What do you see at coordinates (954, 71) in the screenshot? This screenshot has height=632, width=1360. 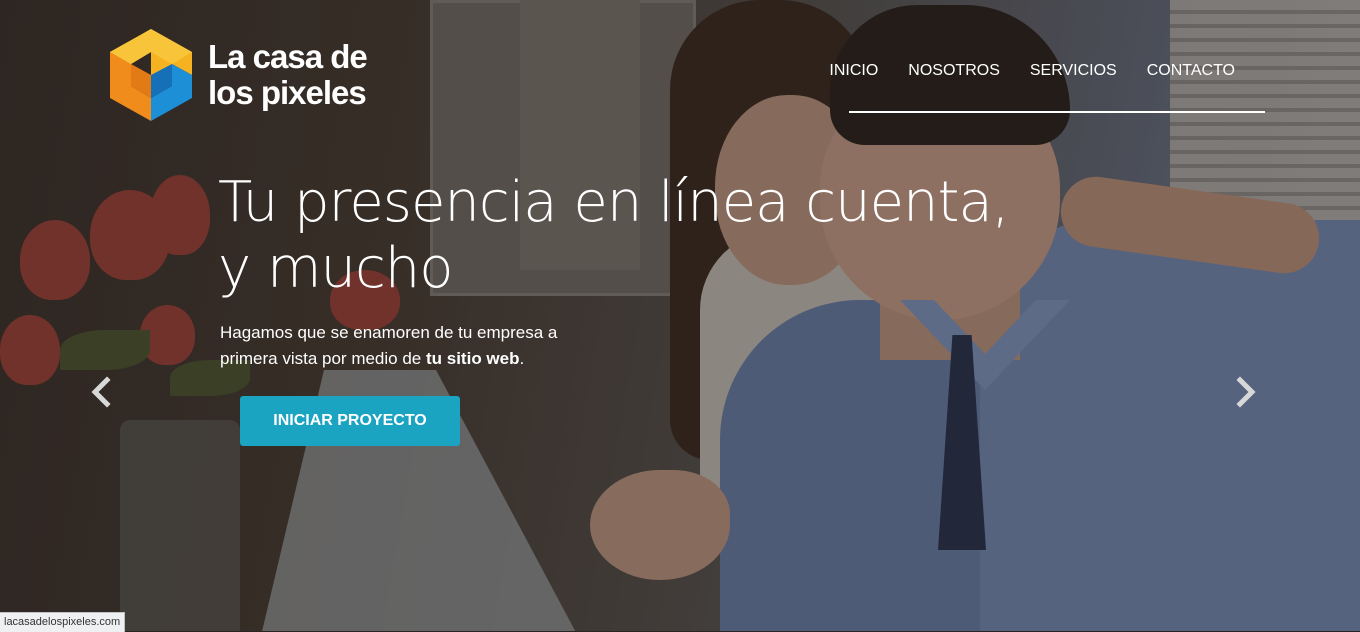 I see `nav-item-nosotros: NOSOTROS` at bounding box center [954, 71].